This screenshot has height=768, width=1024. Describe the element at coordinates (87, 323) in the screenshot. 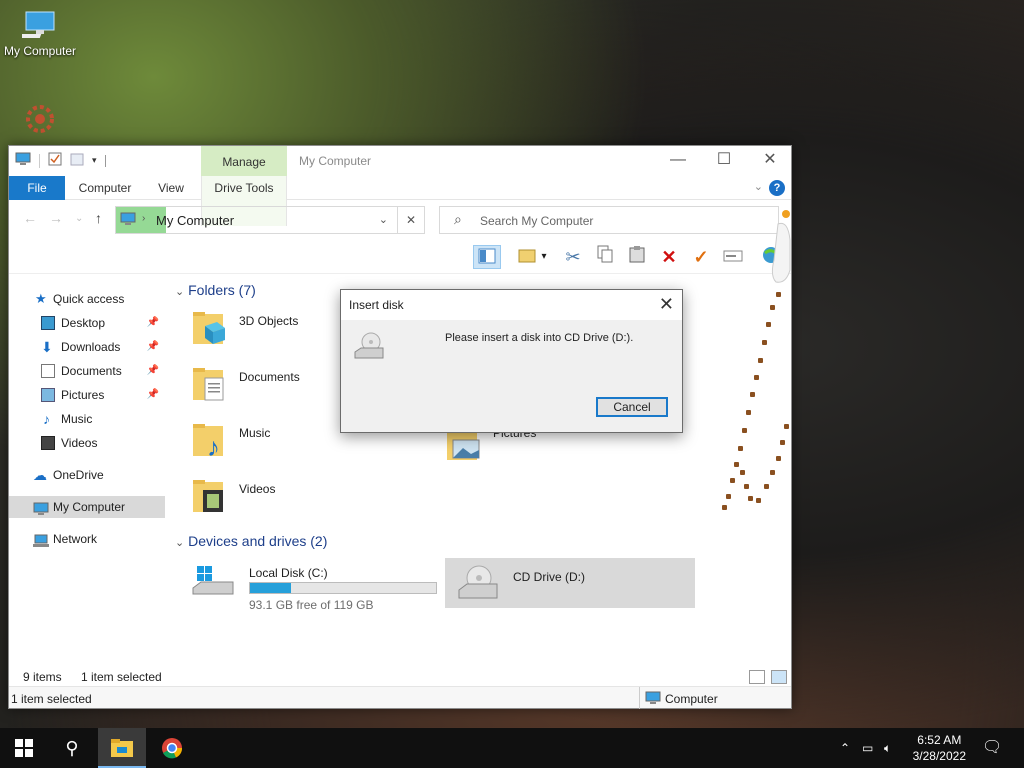

I see `nav-desktop: Desktop 📌` at that location.